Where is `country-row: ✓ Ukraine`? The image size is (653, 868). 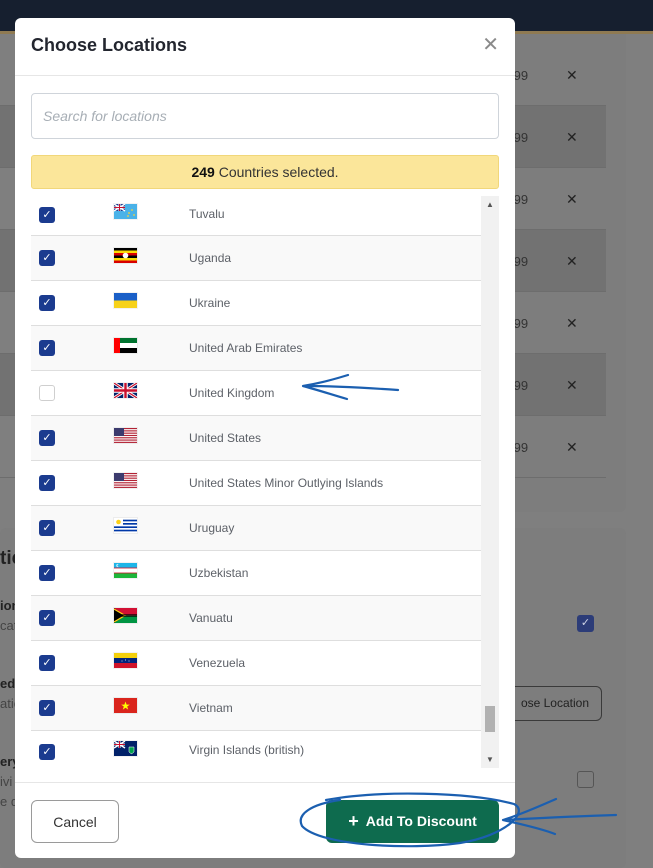 country-row: ✓ Ukraine is located at coordinates (256, 303).